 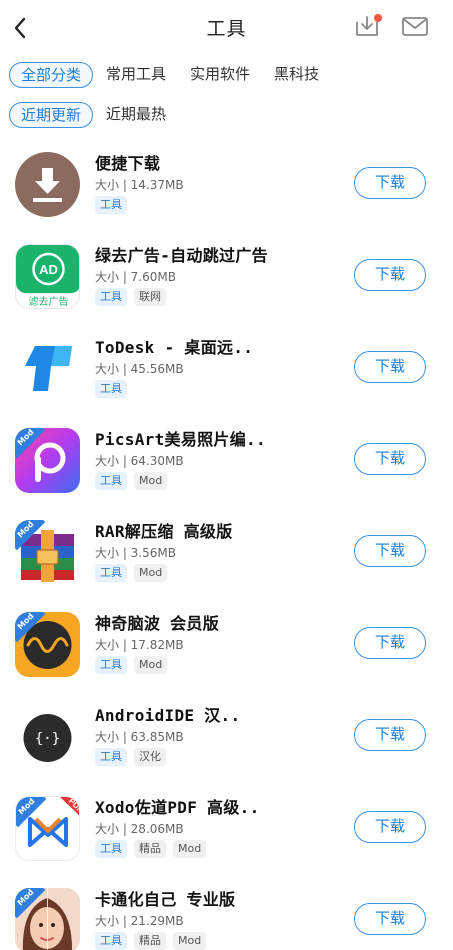 What do you see at coordinates (136, 115) in the screenshot?
I see `tab-recent-hot: 近期最热` at bounding box center [136, 115].